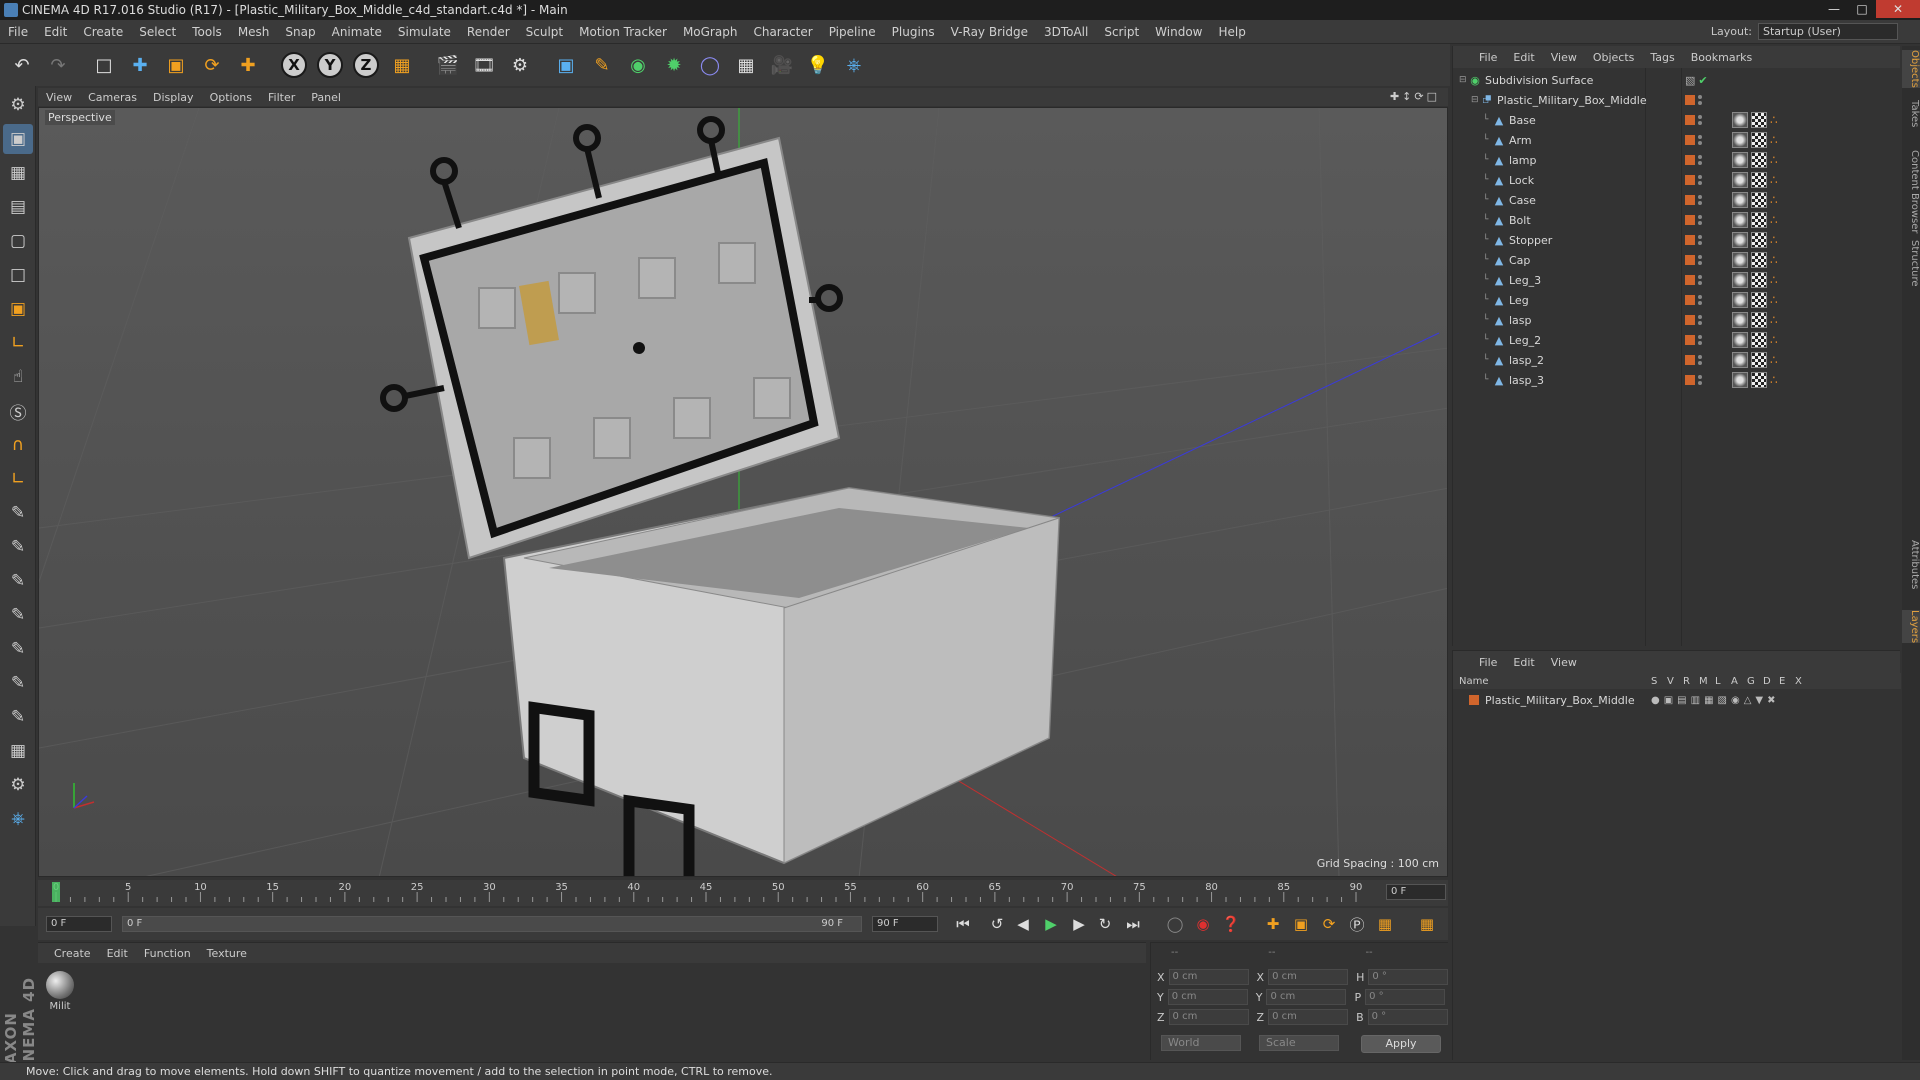  I want to click on layer-column-m: M, so click(1703, 681).